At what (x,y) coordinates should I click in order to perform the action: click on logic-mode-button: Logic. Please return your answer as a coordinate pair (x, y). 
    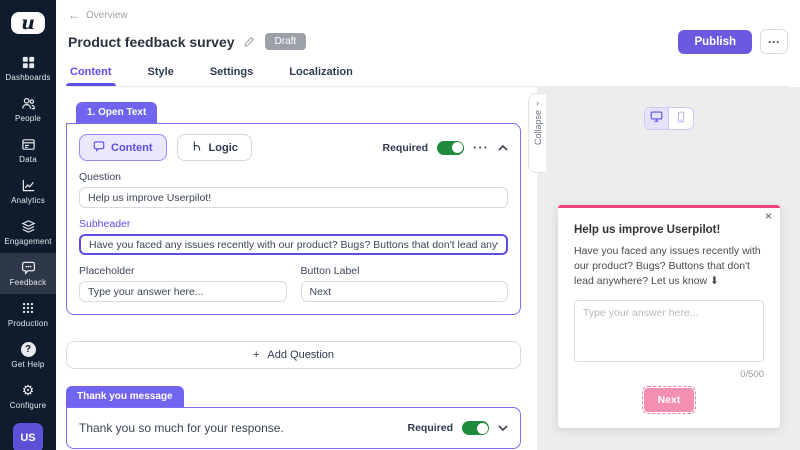
    Looking at the image, I should click on (214, 147).